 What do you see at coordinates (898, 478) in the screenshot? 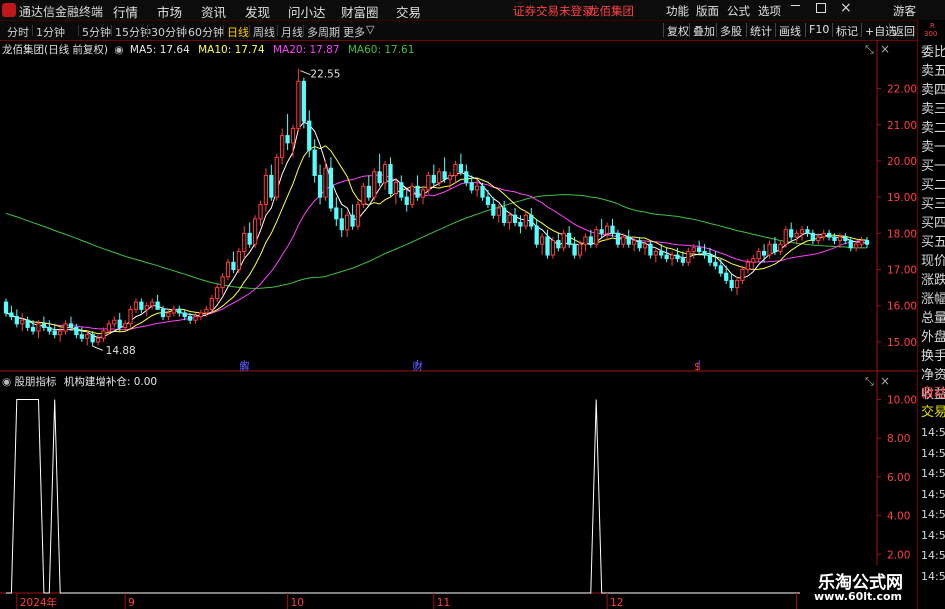
I see `indicator-tick-label: 6.00` at bounding box center [898, 478].